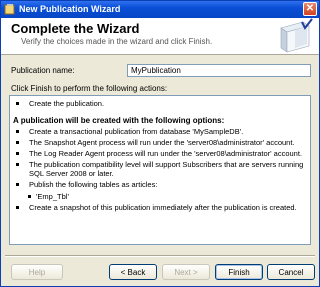 The height and width of the screenshot is (287, 320). I want to click on close-icon: ✕, so click(310, 8).